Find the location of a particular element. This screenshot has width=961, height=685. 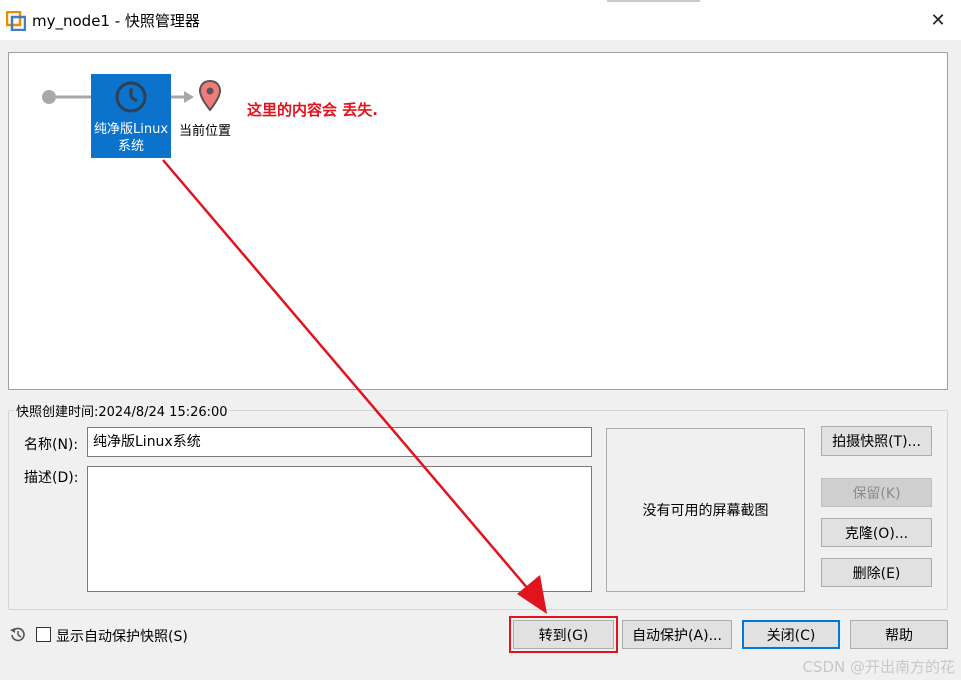

snapshot-node-label: 纯净版Linux系统 is located at coordinates (131, 138).